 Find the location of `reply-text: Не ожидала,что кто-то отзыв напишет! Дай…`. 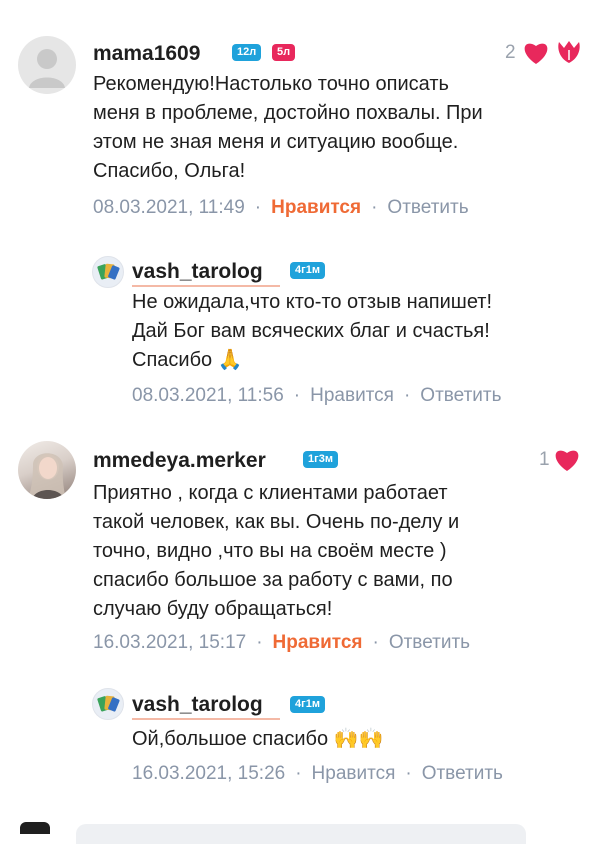

reply-text: Не ожидала,что кто-то отзыв напишет! Дай… is located at coordinates (312, 331).